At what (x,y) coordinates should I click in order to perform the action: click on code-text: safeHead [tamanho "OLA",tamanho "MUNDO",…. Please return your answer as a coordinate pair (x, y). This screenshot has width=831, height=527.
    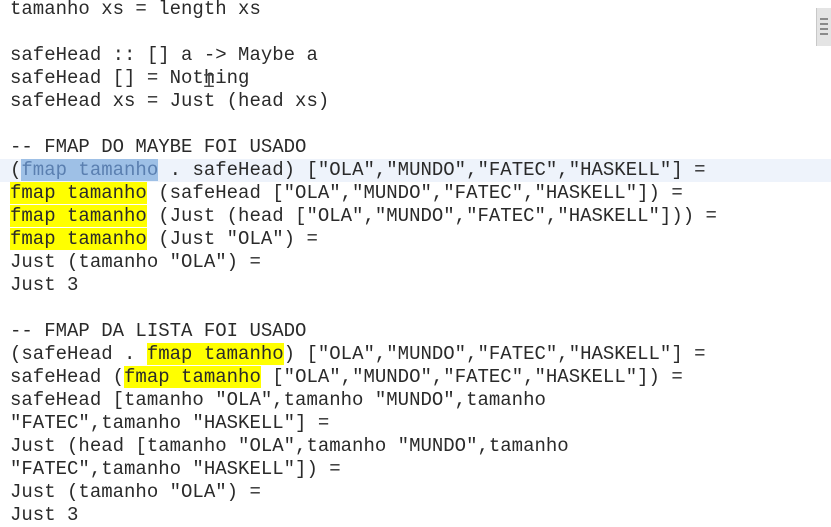
    Looking at the image, I should click on (278, 400).